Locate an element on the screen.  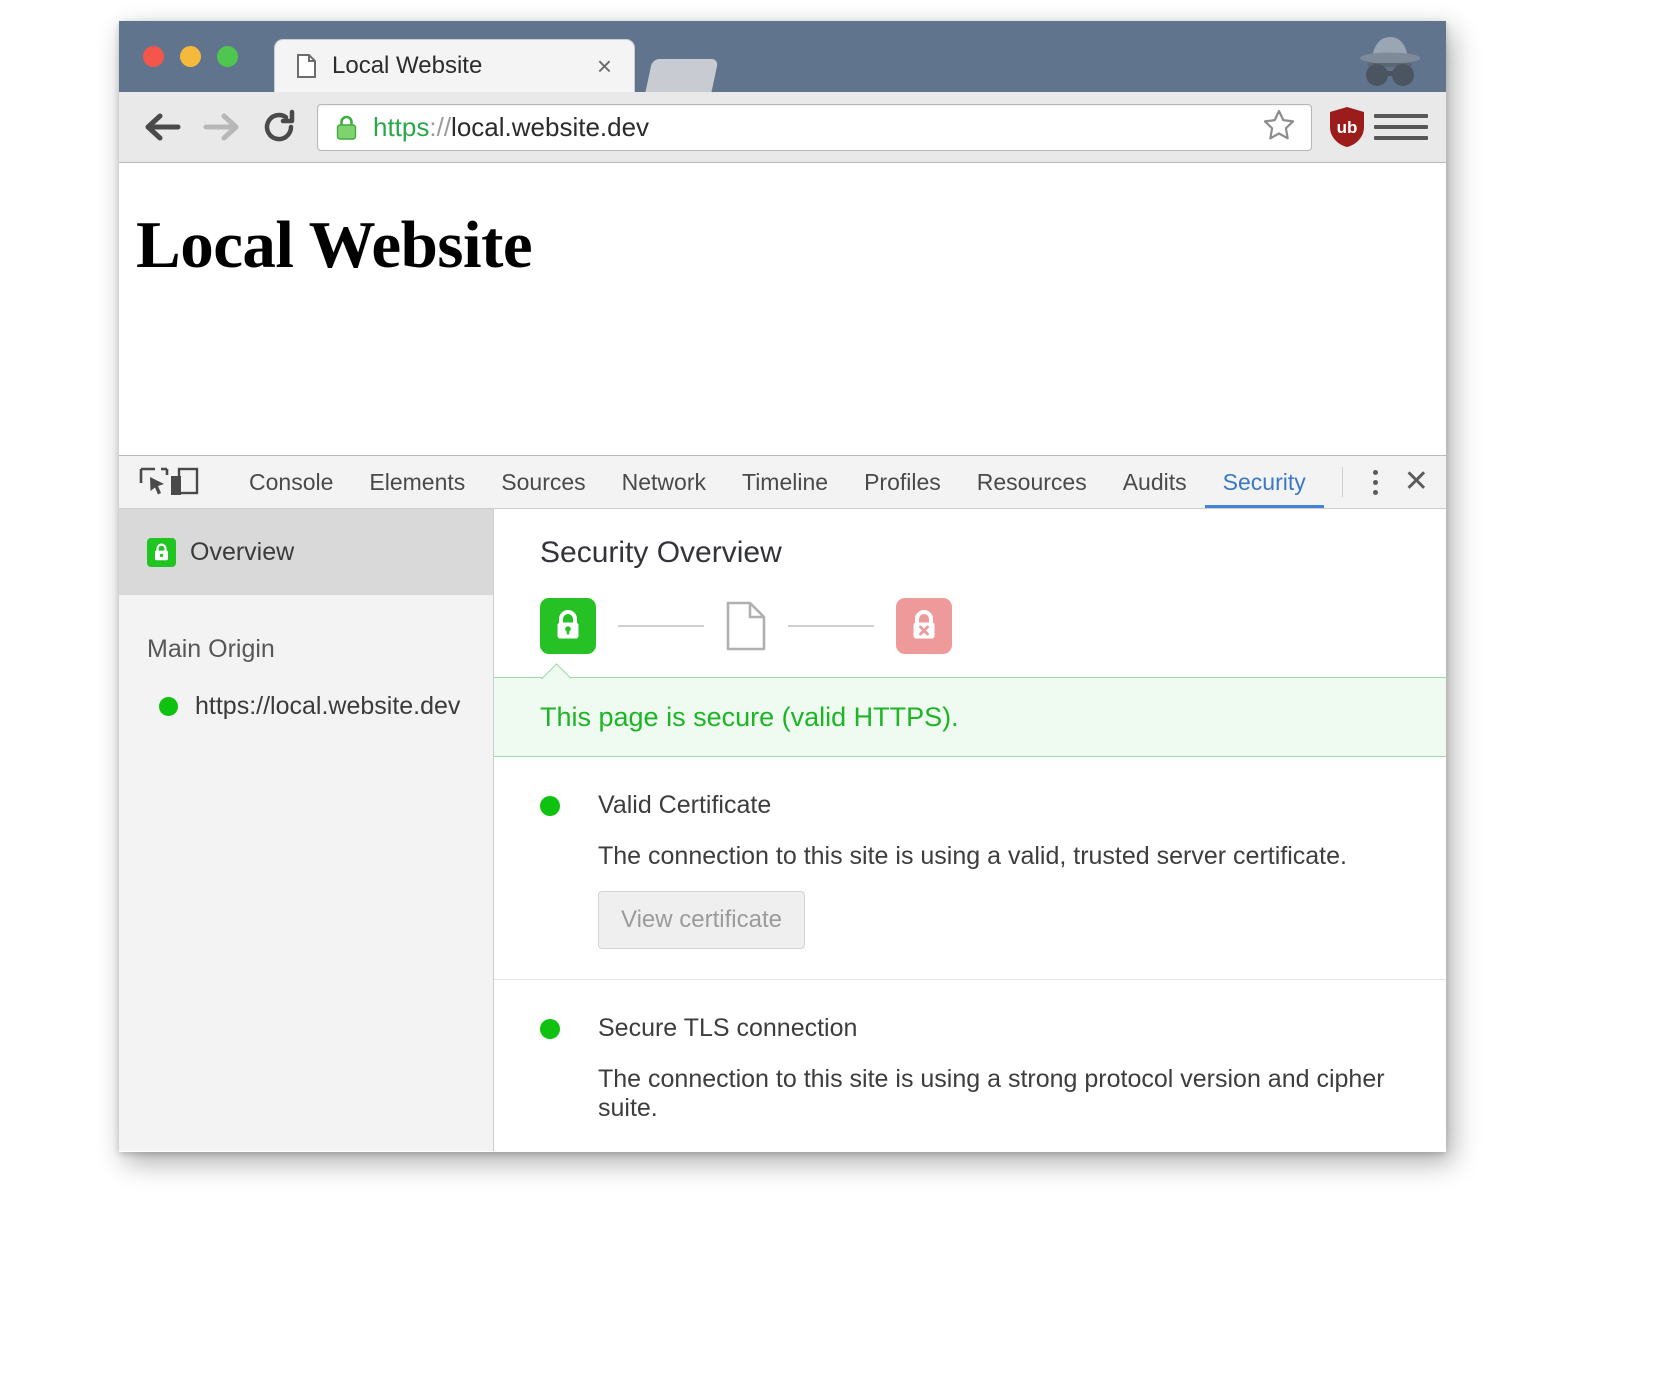
detail-title: Valid Certificate is located at coordinates (685, 805).